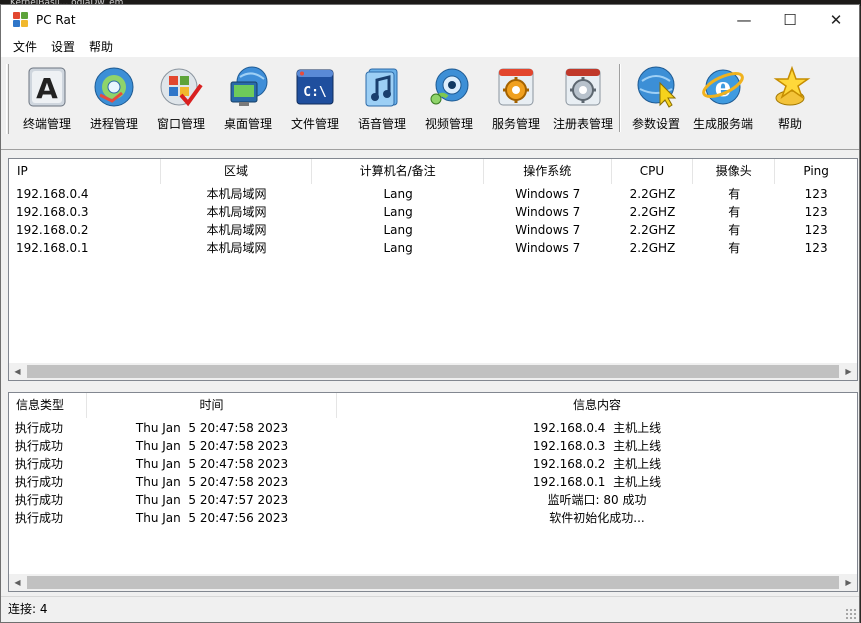 The image size is (861, 623). I want to click on terminal-manage-button: A 终端管理, so click(47, 98).